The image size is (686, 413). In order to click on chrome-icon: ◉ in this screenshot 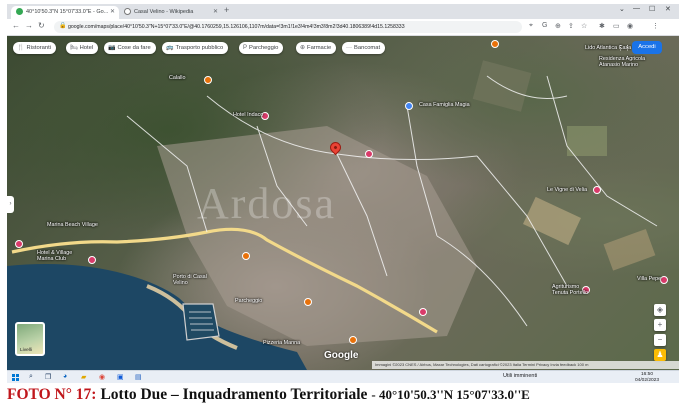, I will do `click(102, 377)`.